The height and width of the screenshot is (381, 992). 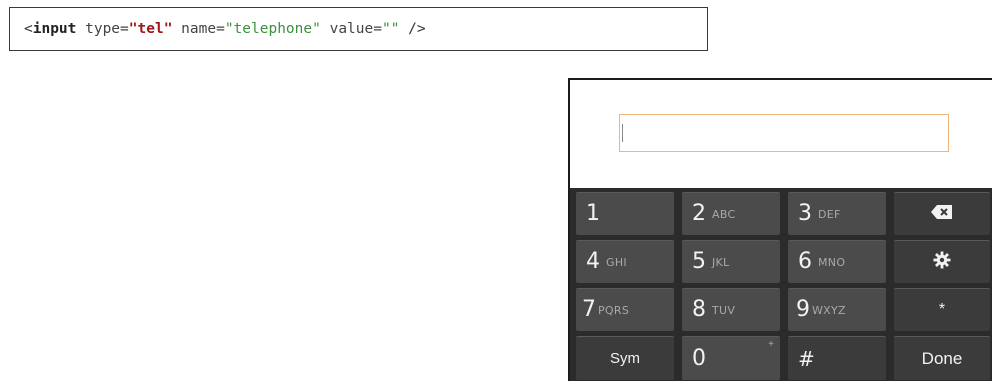 I want to click on key-3-letters: DEF, so click(x=829, y=214).